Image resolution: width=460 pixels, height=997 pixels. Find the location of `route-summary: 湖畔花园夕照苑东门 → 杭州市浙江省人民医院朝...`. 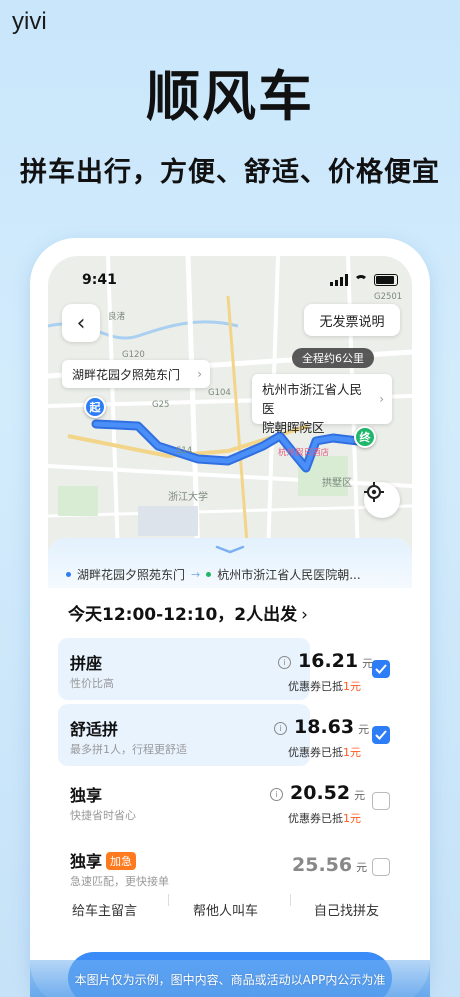

route-summary: 湖畔花园夕照苑东门 → 杭州市浙江省人民医院朝... is located at coordinates (231, 574).